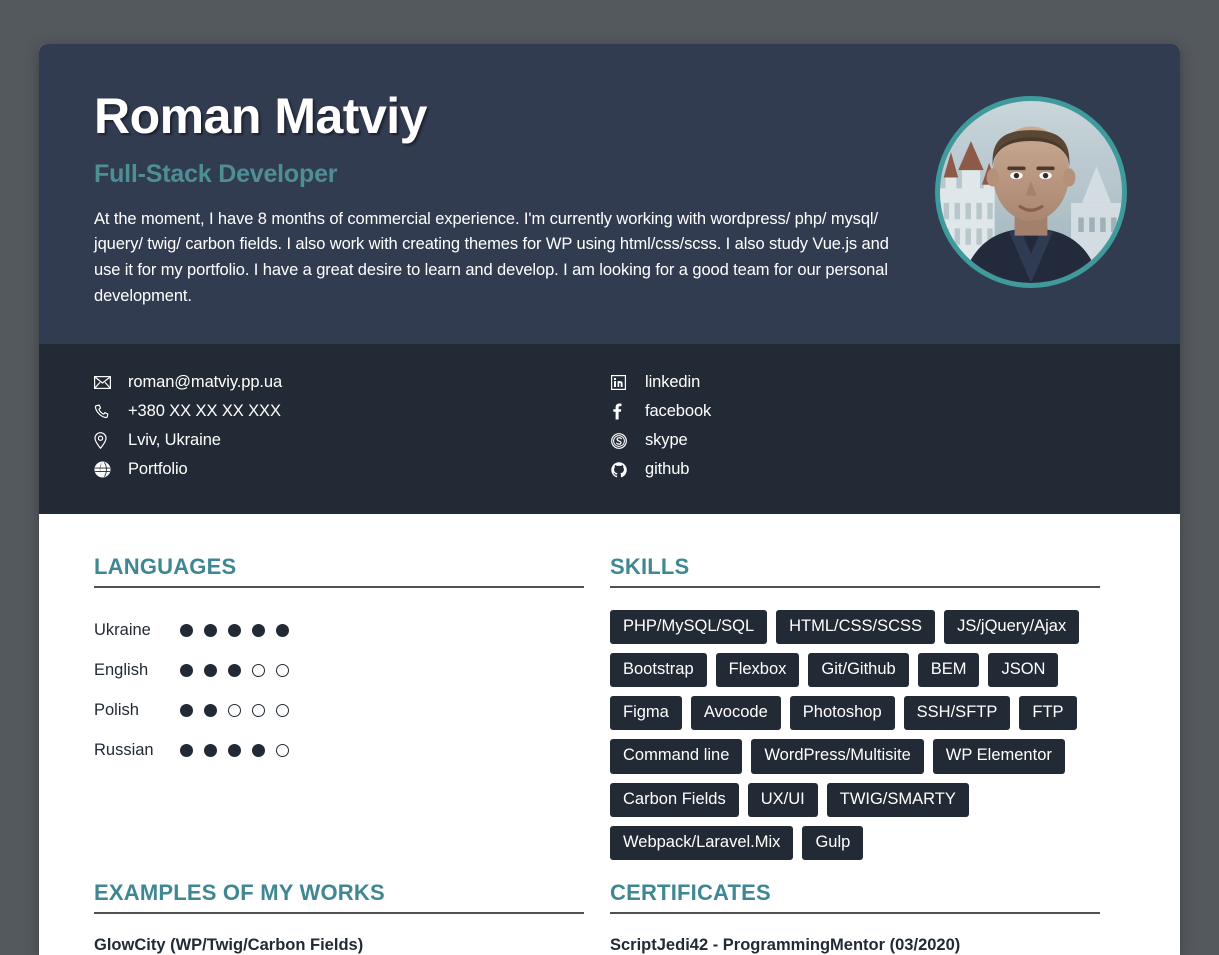 The image size is (1219, 955). What do you see at coordinates (842, 713) in the screenshot?
I see `skill-tag: Photoshop` at bounding box center [842, 713].